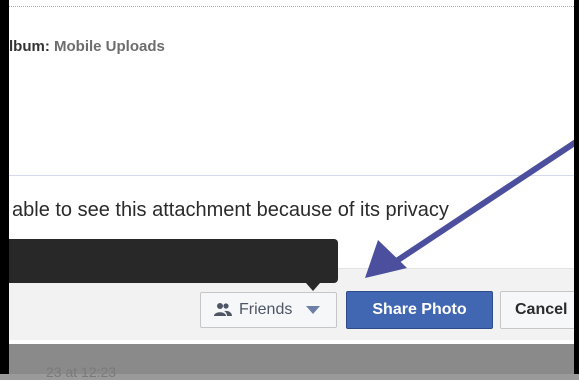  What do you see at coordinates (539, 310) in the screenshot?
I see `cancel-button: Cancel` at bounding box center [539, 310].